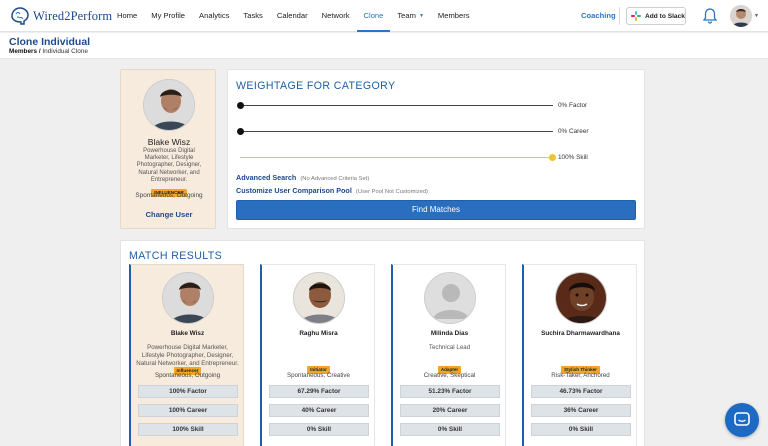 Image resolution: width=768 pixels, height=446 pixels. Describe the element at coordinates (449, 375) in the screenshot. I see `match-traits: Creative, Skeptical` at that location.